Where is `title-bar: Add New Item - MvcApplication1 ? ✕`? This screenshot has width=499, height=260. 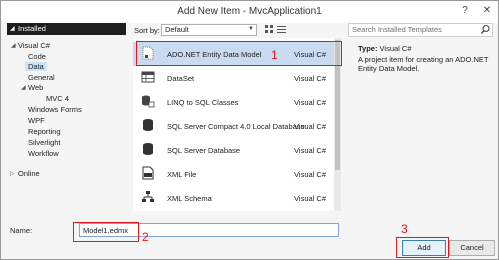
title-bar: Add New Item - MvcApplication1 ? ✕ is located at coordinates (249, 12).